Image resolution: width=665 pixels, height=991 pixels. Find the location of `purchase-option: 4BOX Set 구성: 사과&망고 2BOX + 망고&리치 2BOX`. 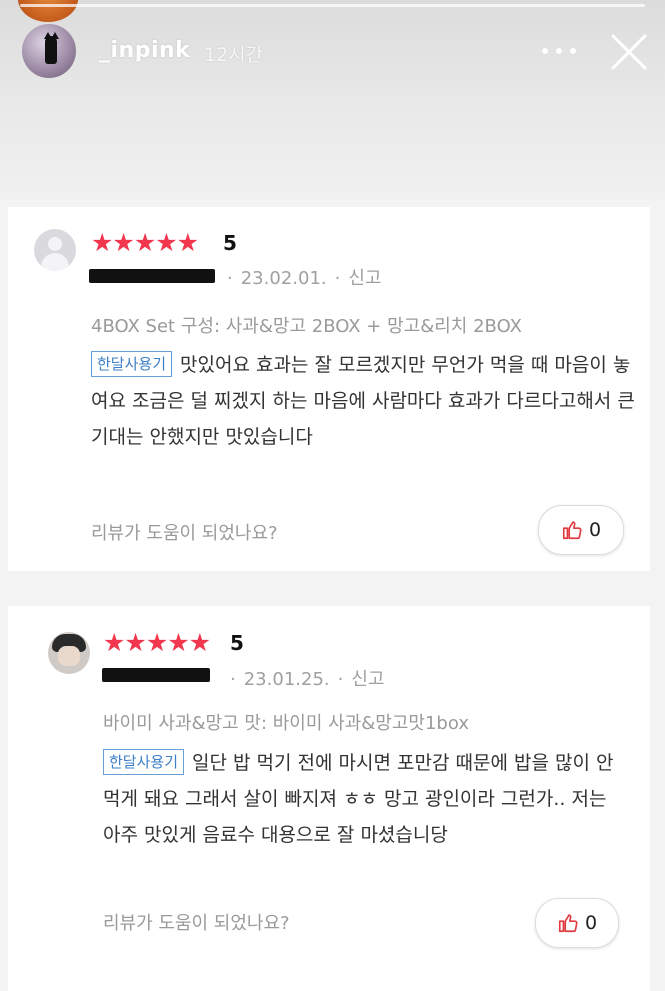

purchase-option: 4BOX Set 구성: 사과&망고 2BOX + 망고&리치 2BOX is located at coordinates (306, 326).